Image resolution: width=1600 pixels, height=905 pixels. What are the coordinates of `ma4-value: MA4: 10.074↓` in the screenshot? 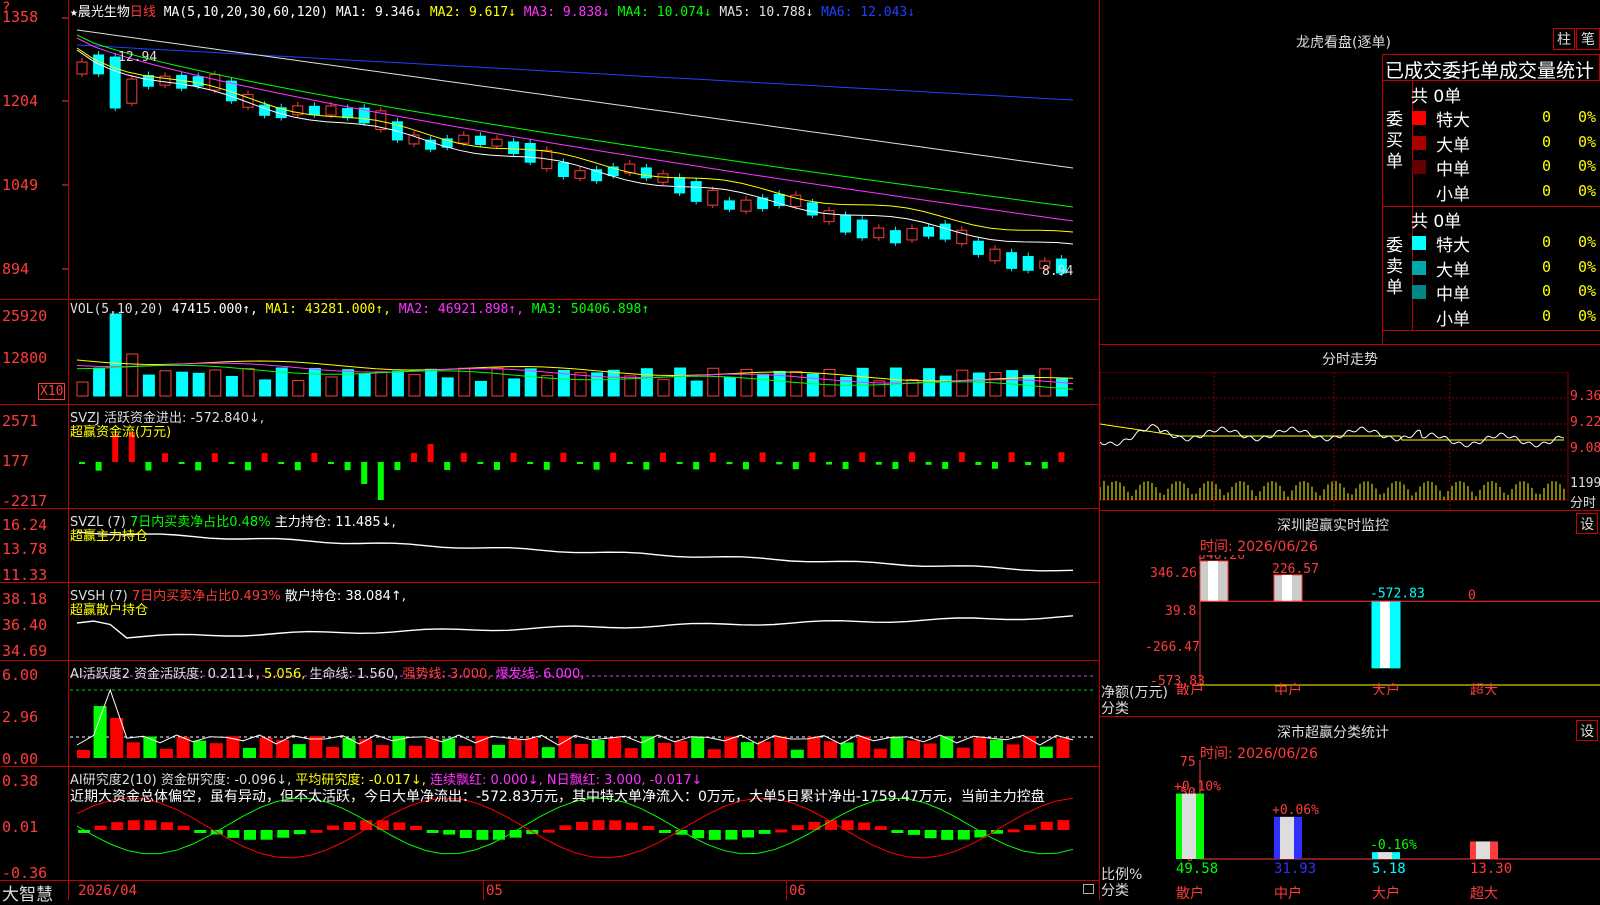 It's located at (664, 12).